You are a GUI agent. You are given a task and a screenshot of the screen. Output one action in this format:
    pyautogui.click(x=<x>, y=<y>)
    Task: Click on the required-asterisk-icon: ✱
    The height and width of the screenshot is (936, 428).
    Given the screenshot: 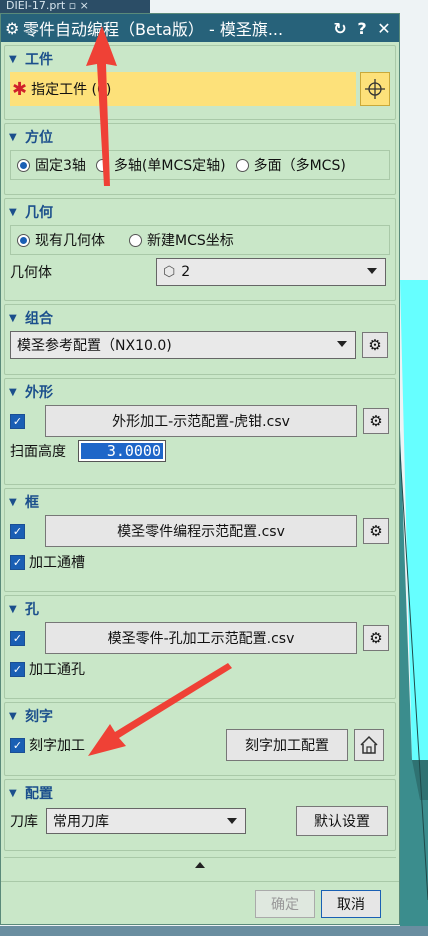 What is the action you would take?
    pyautogui.click(x=20, y=89)
    